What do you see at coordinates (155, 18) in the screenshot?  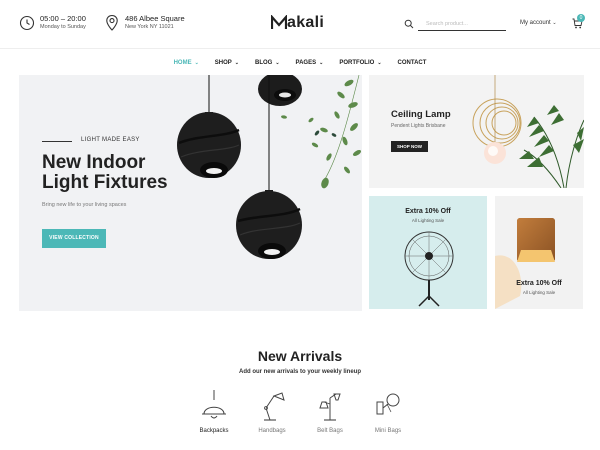 I see `address-street: 486 Albee Square` at bounding box center [155, 18].